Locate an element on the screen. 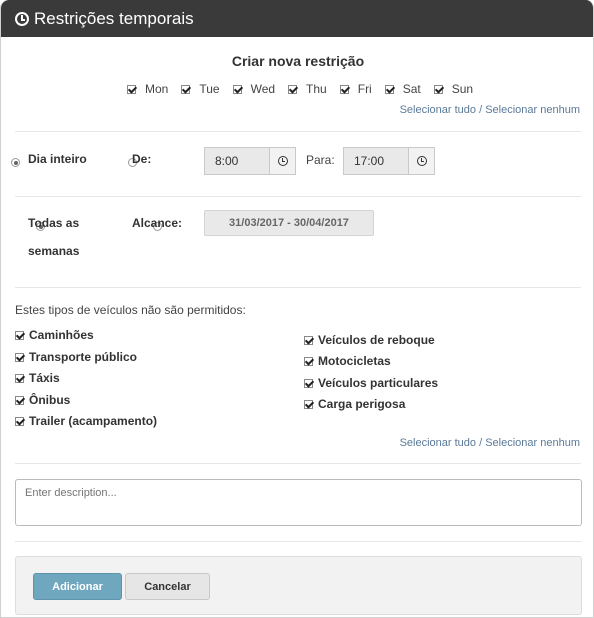 The image size is (594, 618). window-title: Restrições temporais is located at coordinates (114, 18).